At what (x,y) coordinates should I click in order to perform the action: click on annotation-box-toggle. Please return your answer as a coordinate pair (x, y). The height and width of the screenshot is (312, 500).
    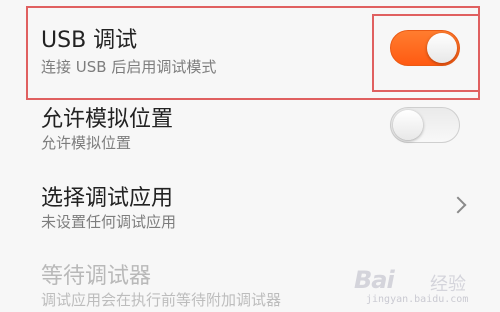
    Looking at the image, I should click on (426, 53).